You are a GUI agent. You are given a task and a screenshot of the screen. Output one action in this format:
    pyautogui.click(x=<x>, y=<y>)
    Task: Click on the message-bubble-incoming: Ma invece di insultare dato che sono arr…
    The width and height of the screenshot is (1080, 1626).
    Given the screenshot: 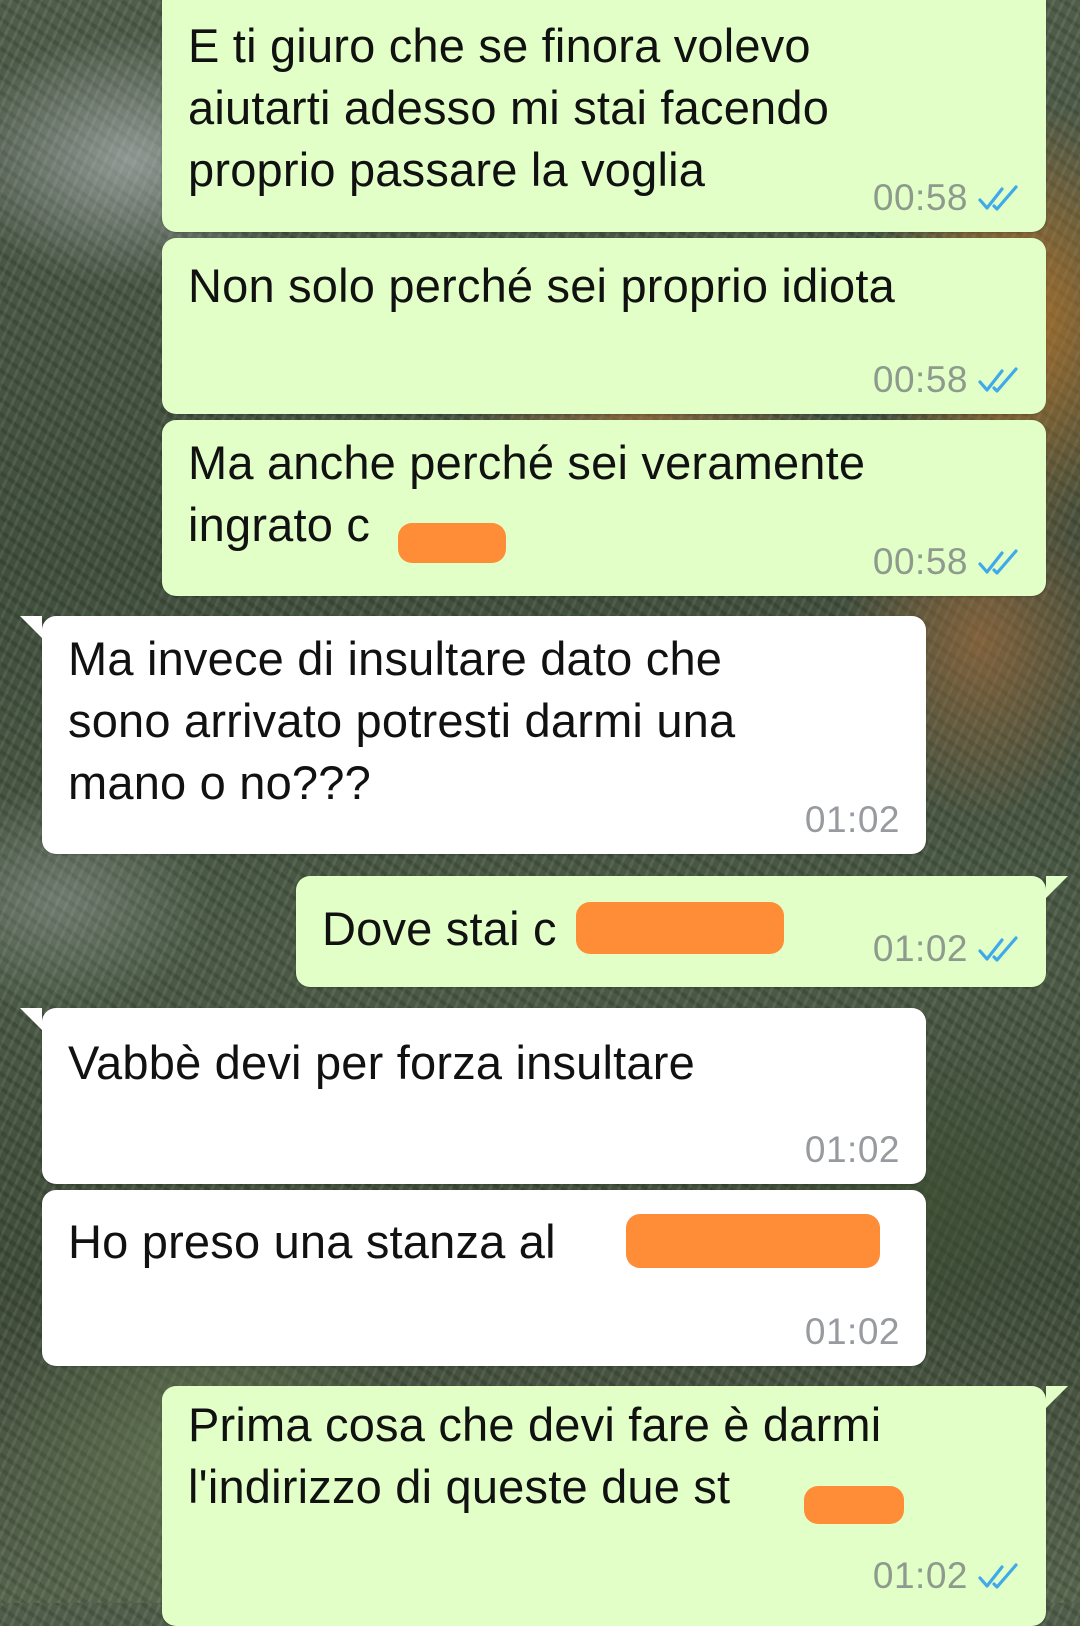 What is the action you would take?
    pyautogui.click(x=473, y=735)
    